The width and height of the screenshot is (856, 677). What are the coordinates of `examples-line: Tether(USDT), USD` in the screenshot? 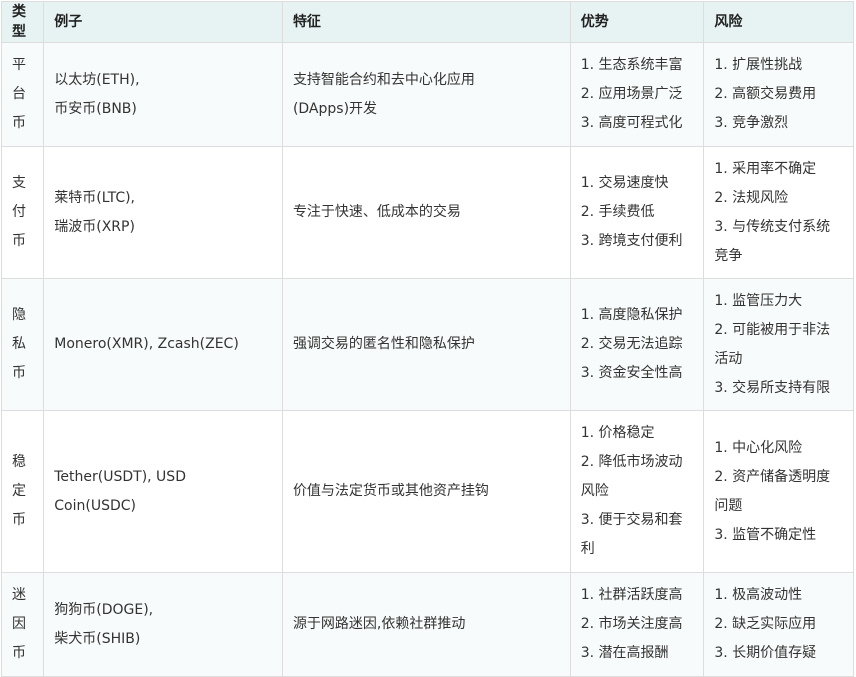 It's located at (120, 476).